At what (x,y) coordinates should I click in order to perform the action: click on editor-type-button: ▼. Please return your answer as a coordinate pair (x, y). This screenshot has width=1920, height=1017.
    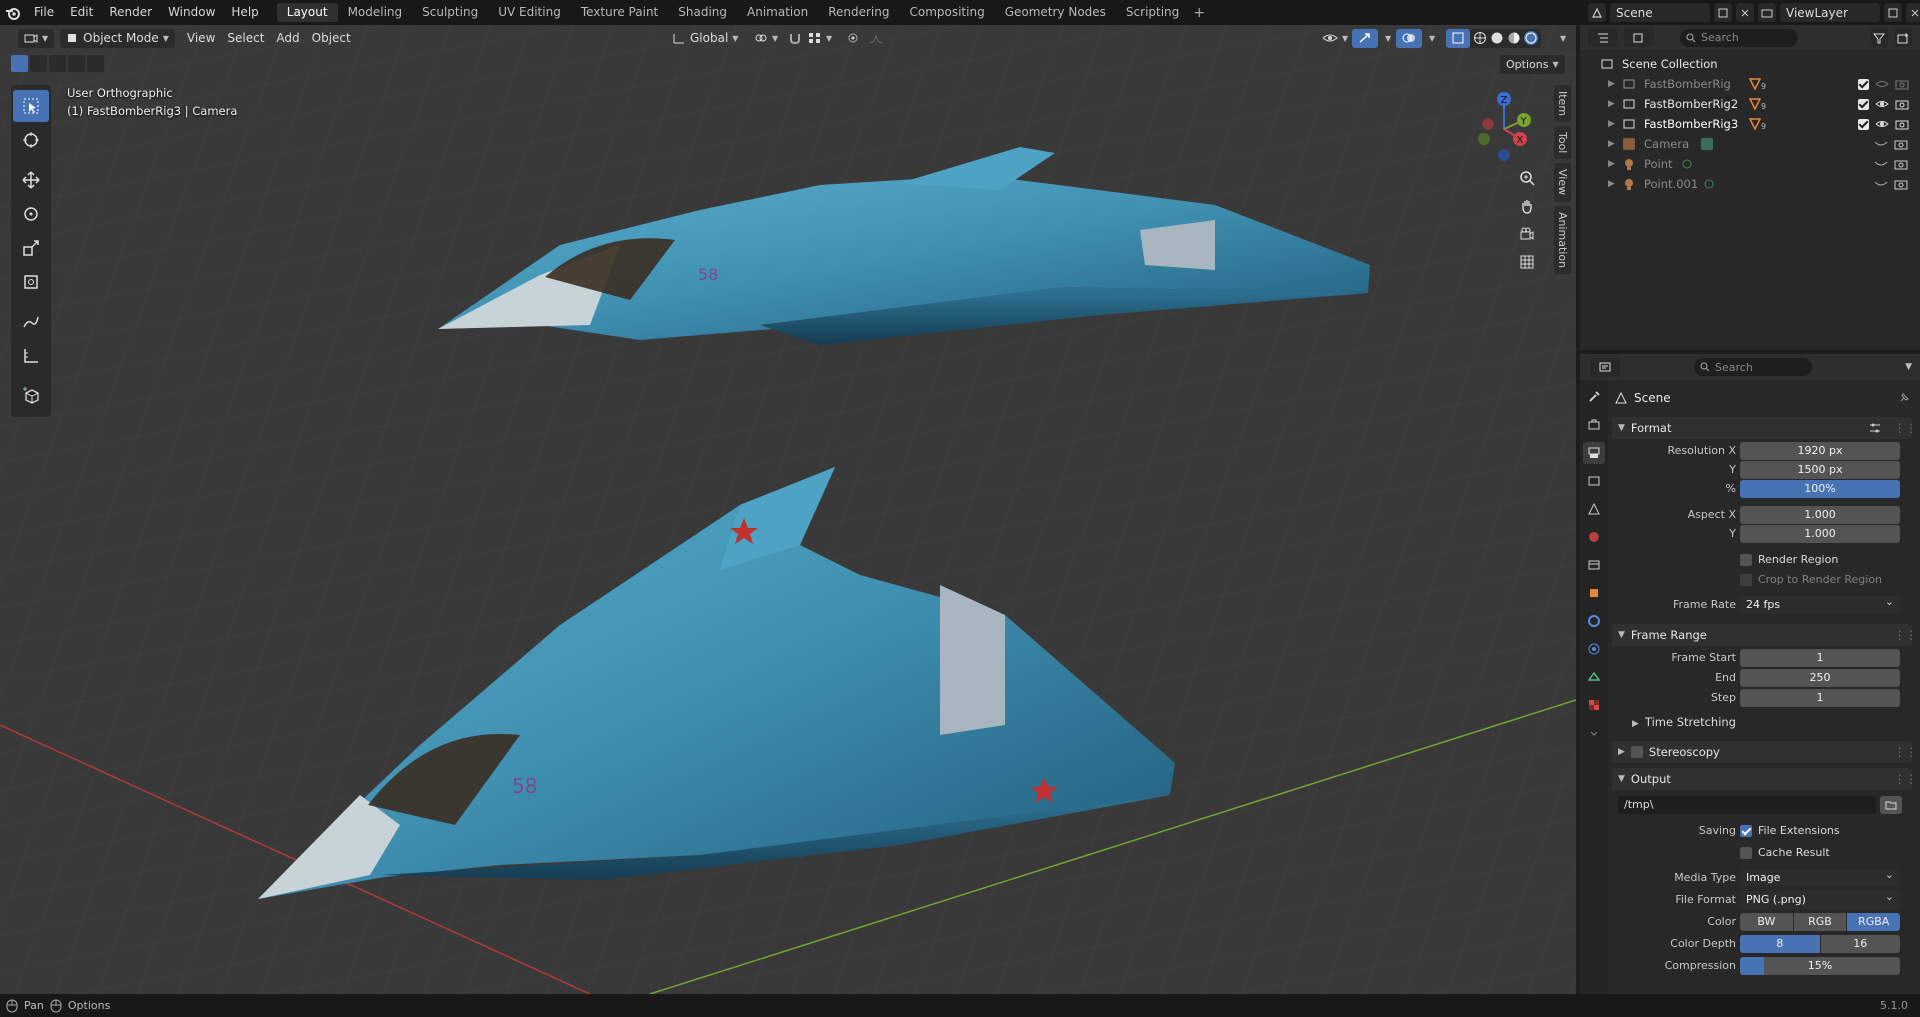
    Looking at the image, I should click on (36, 38).